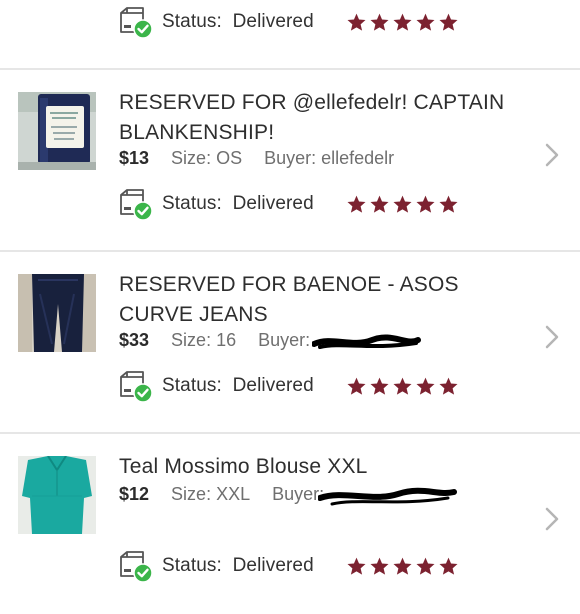  I want to click on item-price: $13, so click(134, 157).